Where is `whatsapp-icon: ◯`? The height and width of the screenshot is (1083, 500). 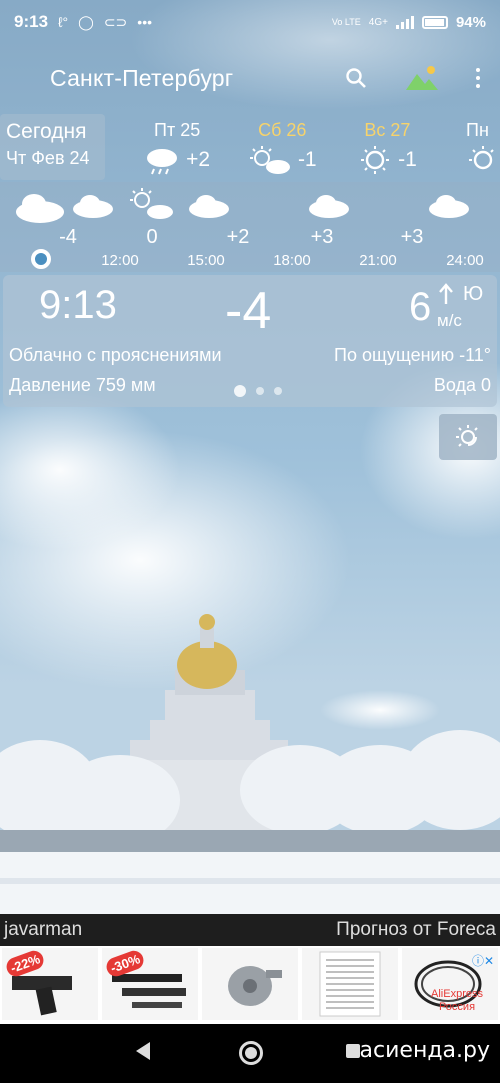 whatsapp-icon: ◯ is located at coordinates (86, 21).